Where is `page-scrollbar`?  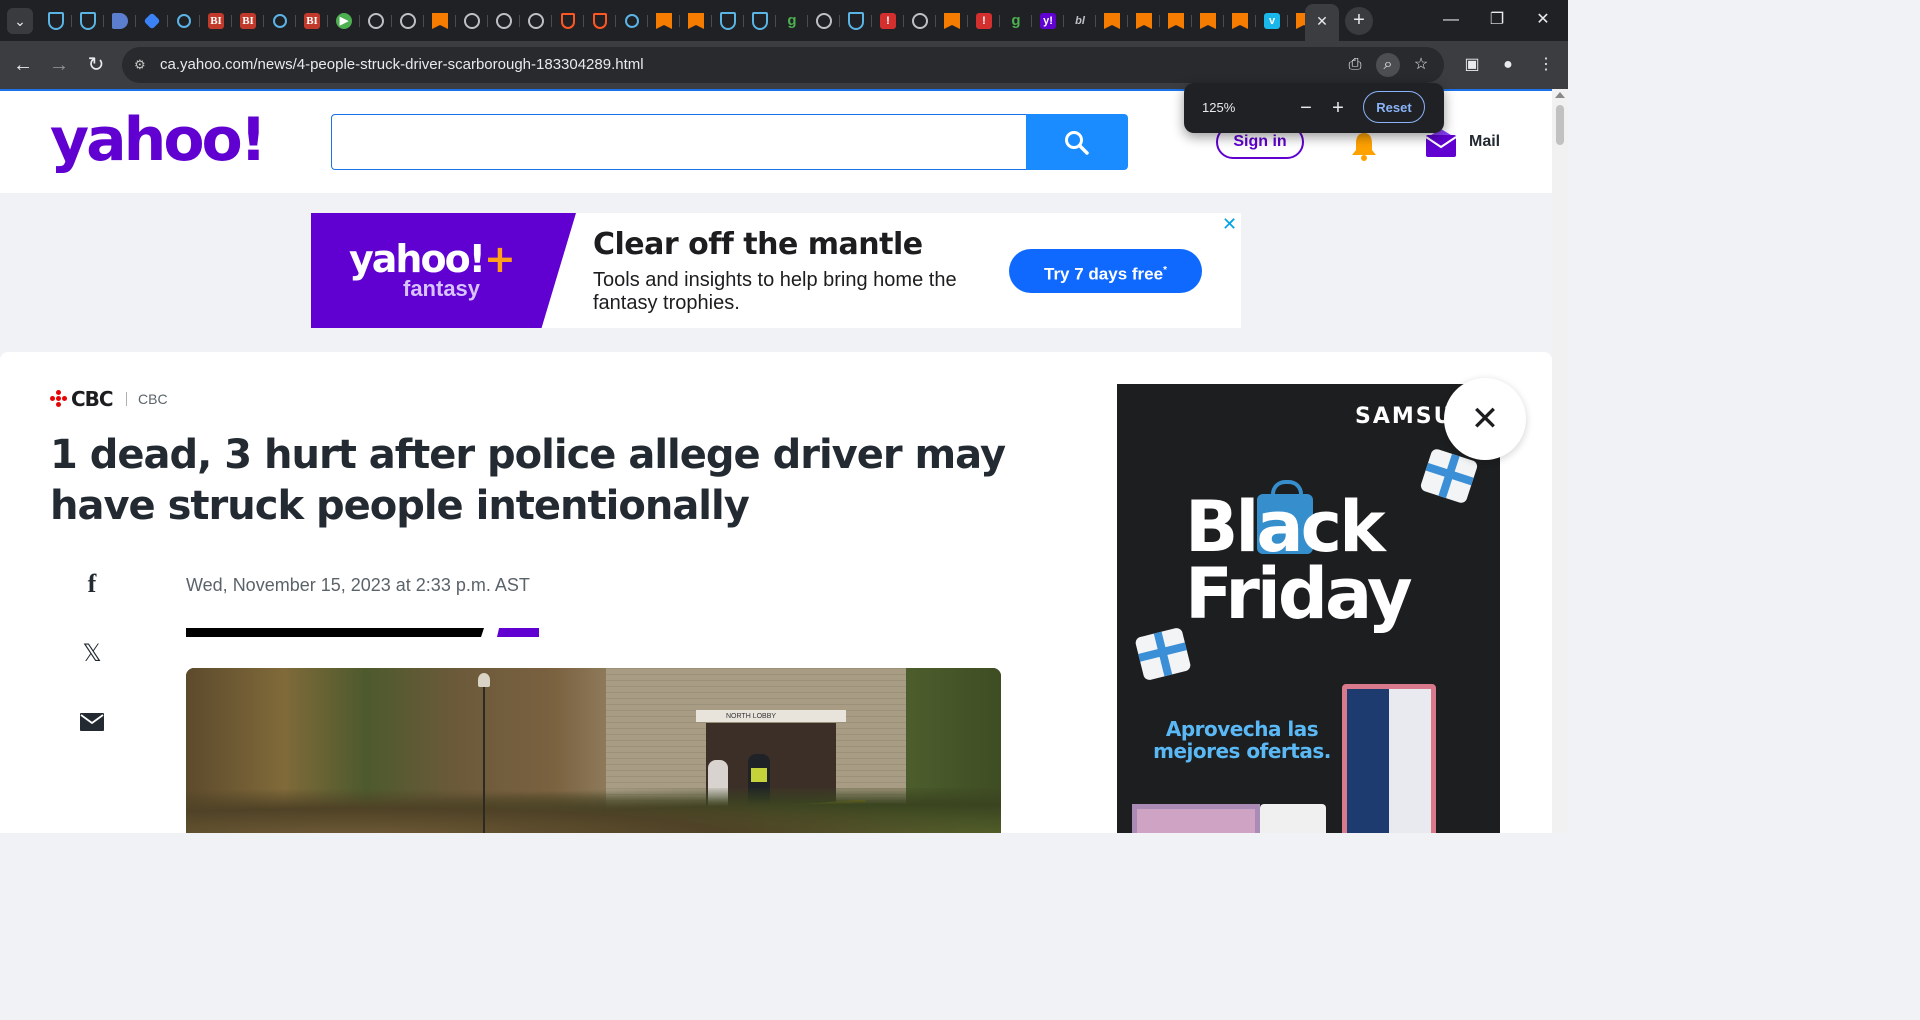 page-scrollbar is located at coordinates (1560, 461).